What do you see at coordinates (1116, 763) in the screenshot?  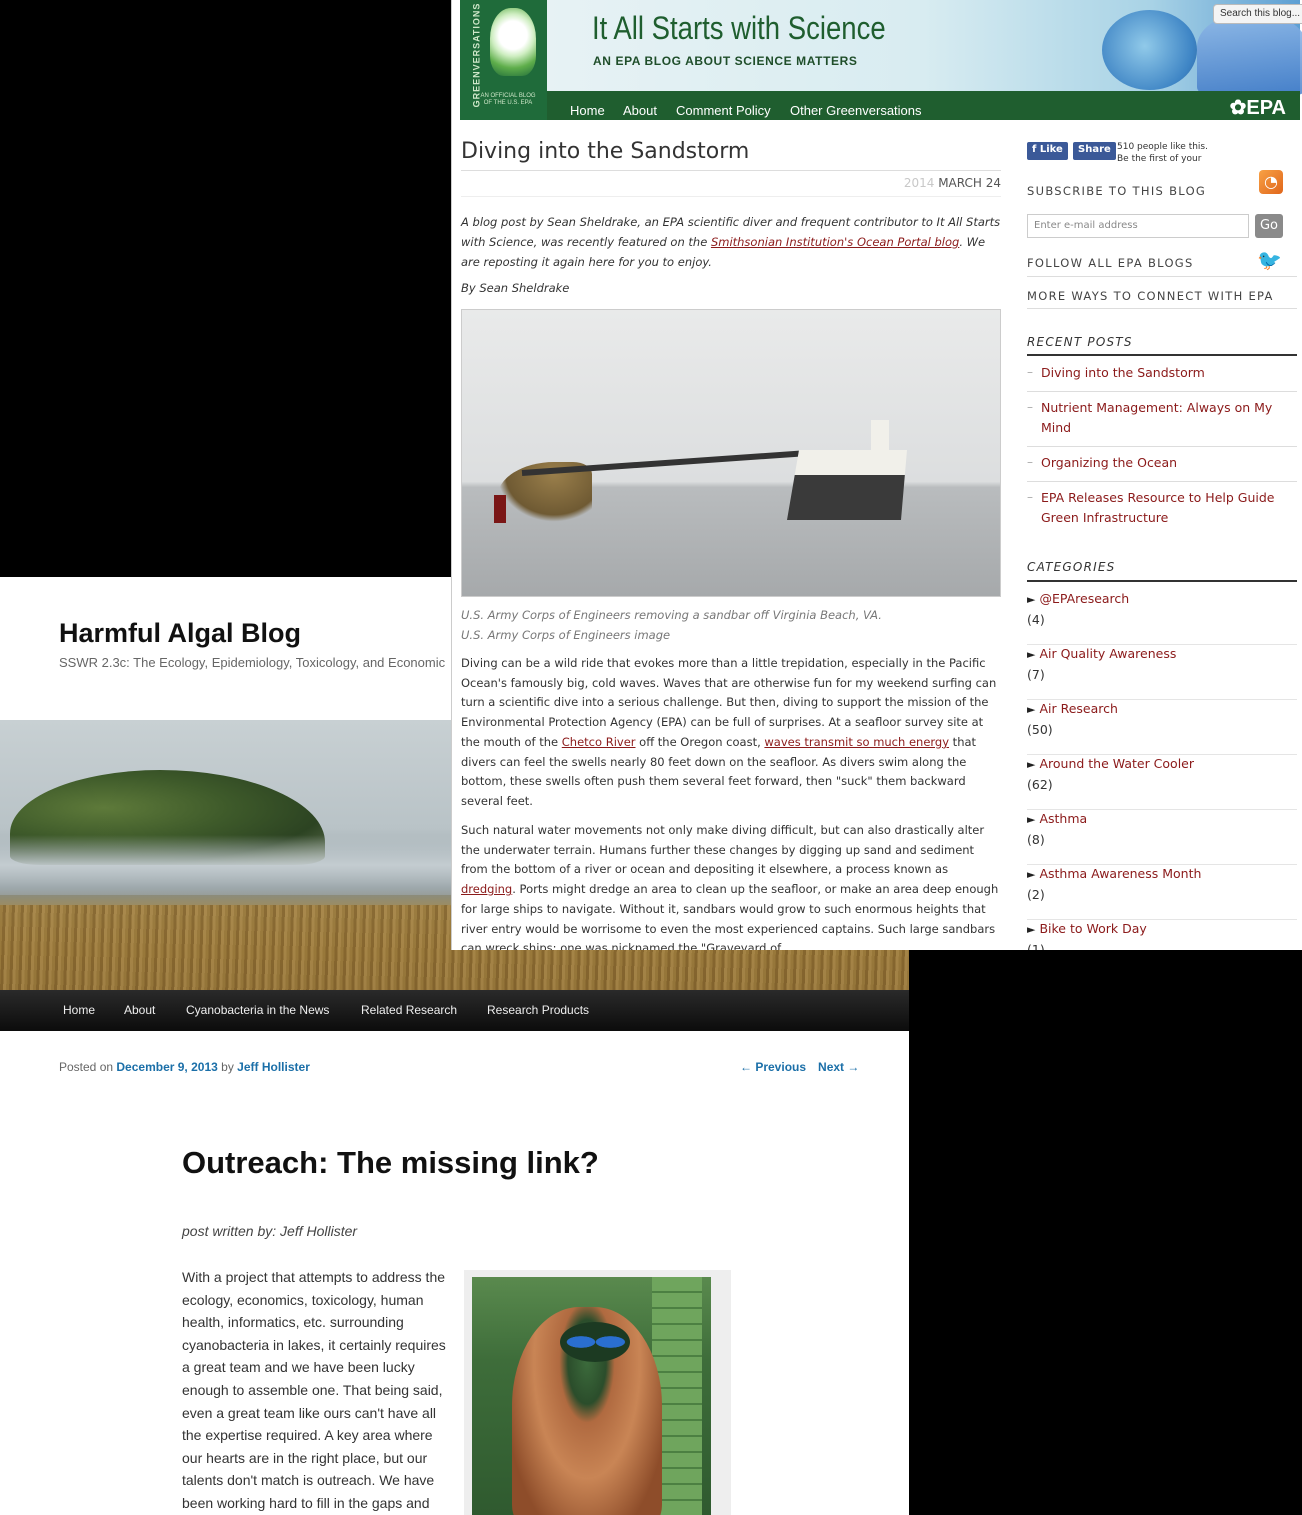 I see `category-link: Around the Water Cooler` at bounding box center [1116, 763].